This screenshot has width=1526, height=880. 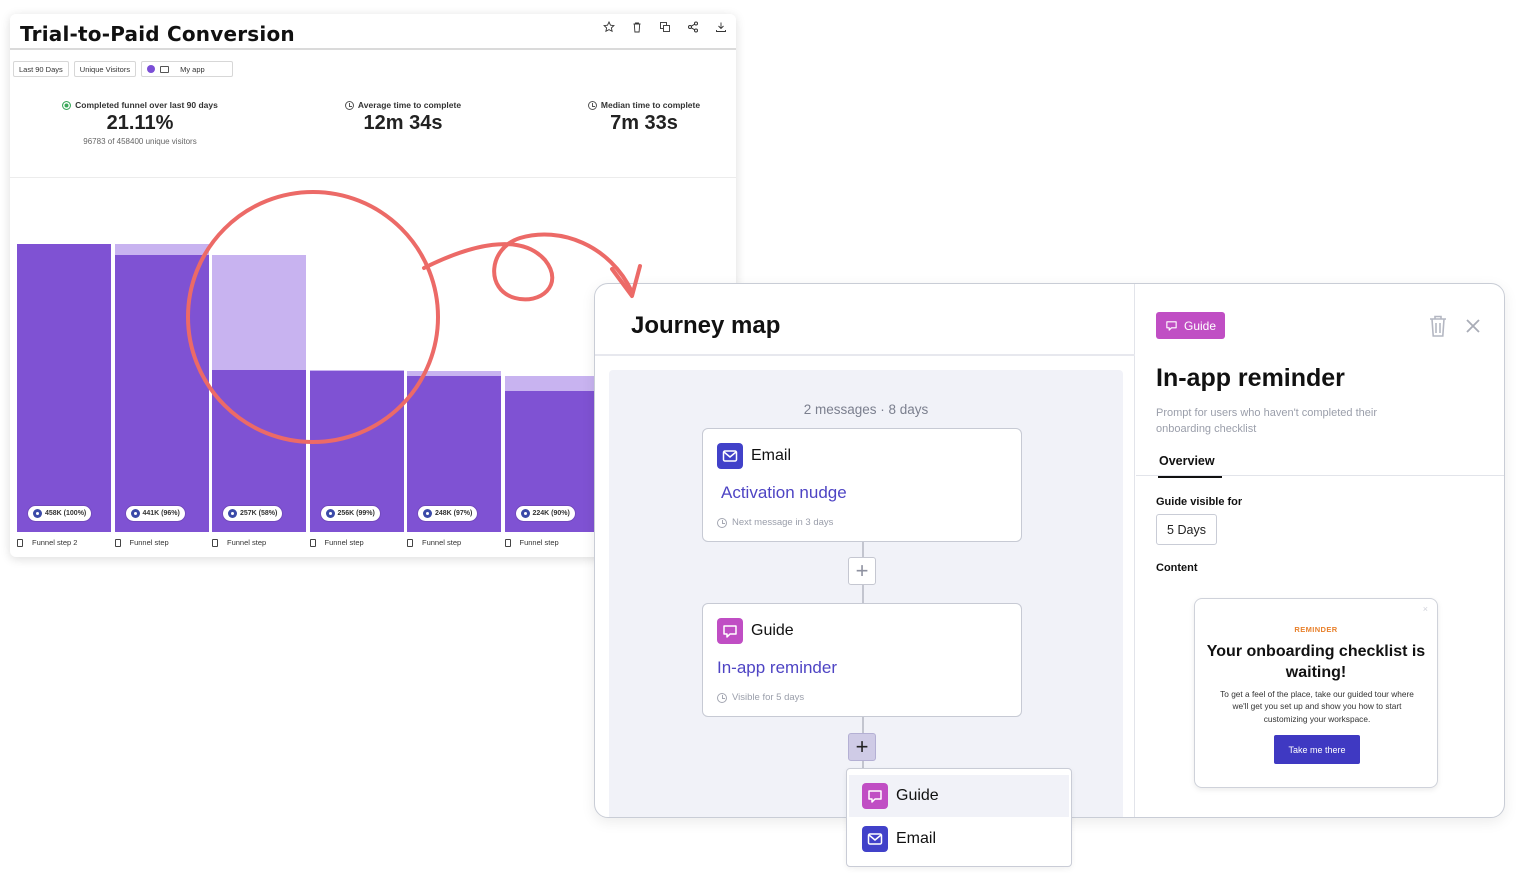 What do you see at coordinates (551, 273) in the screenshot?
I see `funnel-bar: 224K (90%)` at bounding box center [551, 273].